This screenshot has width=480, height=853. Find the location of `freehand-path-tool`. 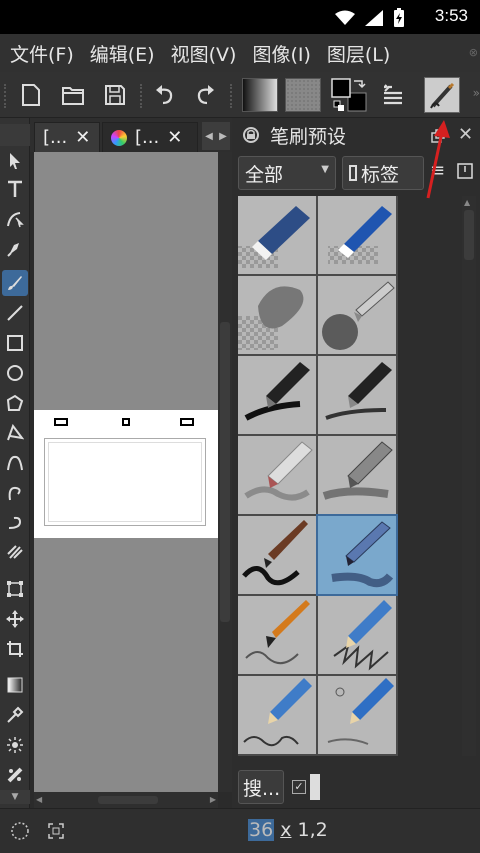

freehand-path-tool is located at coordinates (15, 493).